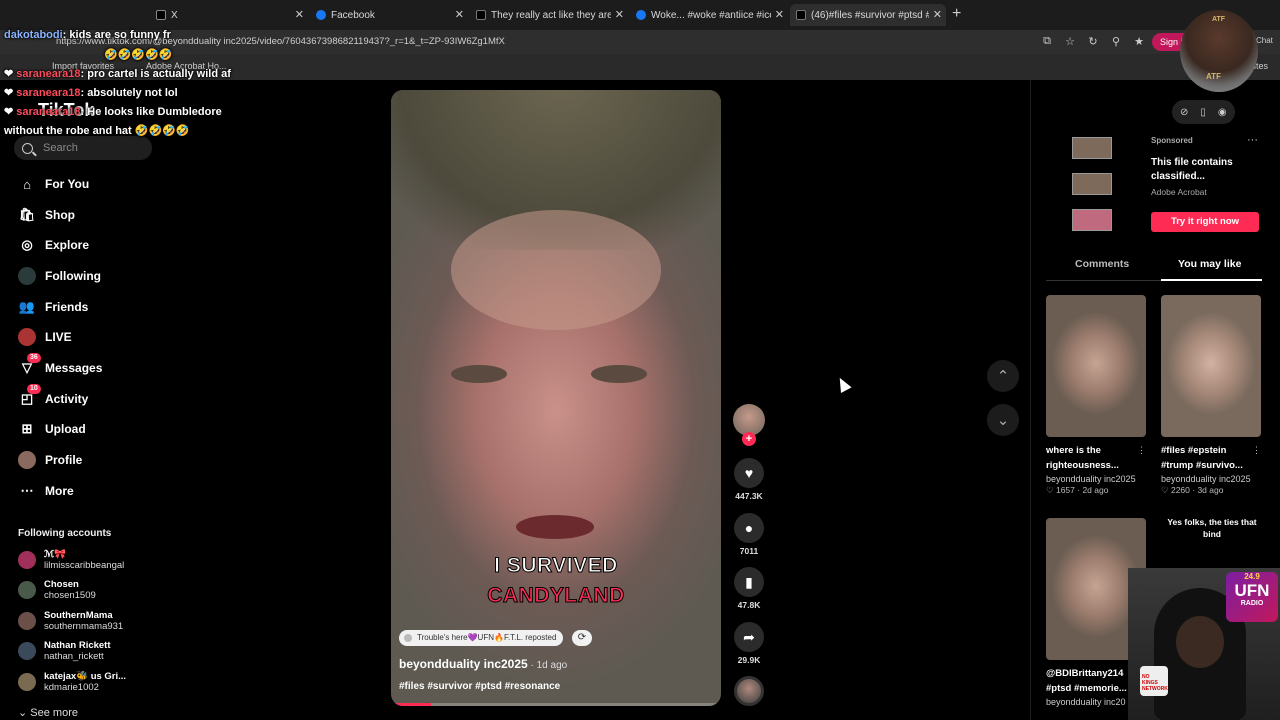 The height and width of the screenshot is (720, 1280). I want to click on tab-you-may-like: You may like, so click(1209, 264).